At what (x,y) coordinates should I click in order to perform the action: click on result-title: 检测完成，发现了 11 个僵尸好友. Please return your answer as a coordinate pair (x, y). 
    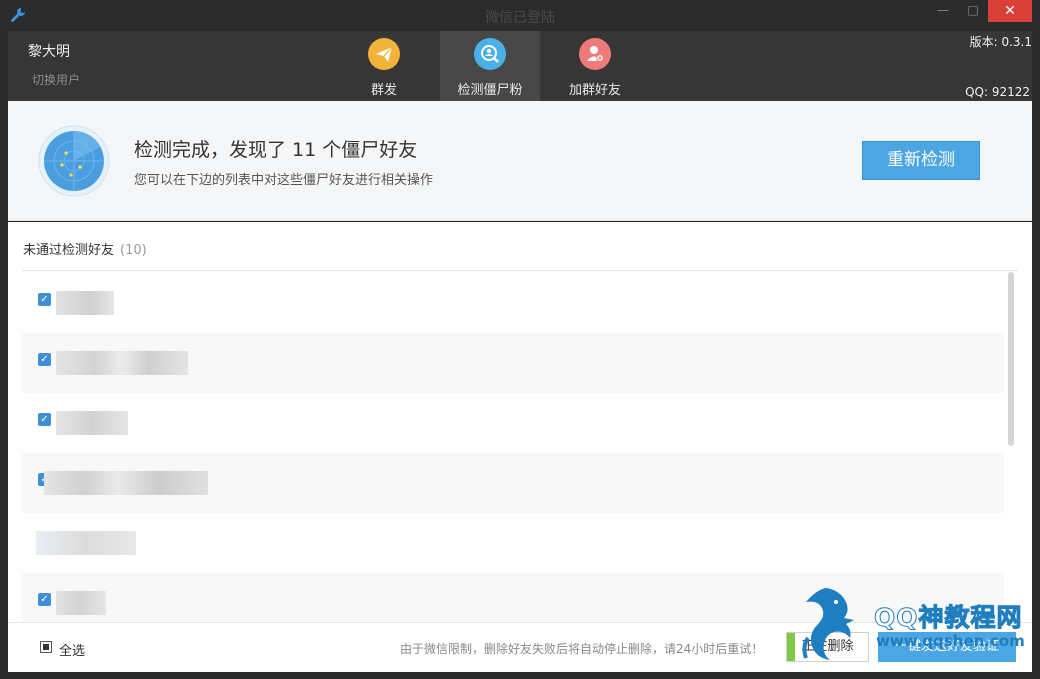
    Looking at the image, I should click on (276, 150).